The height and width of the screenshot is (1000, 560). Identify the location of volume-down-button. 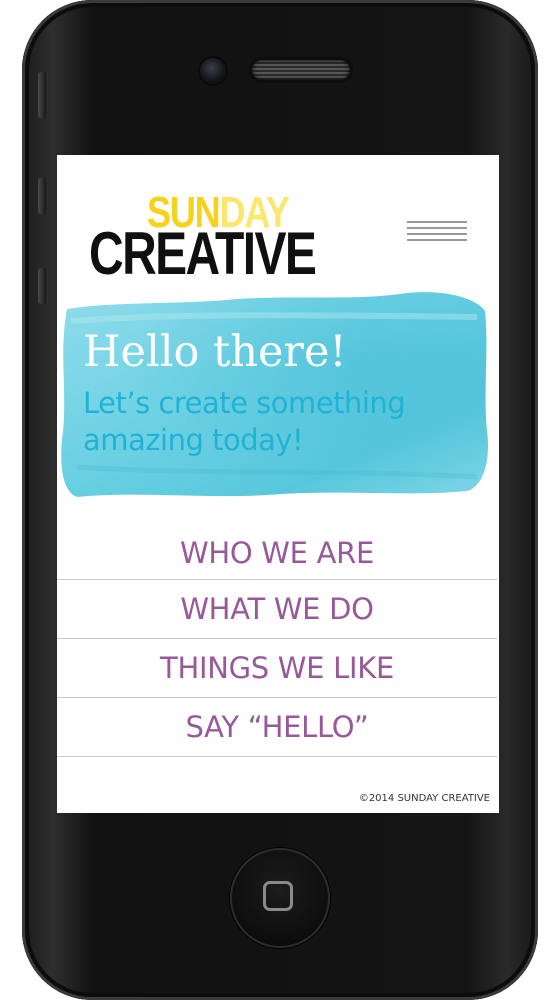
(42, 286).